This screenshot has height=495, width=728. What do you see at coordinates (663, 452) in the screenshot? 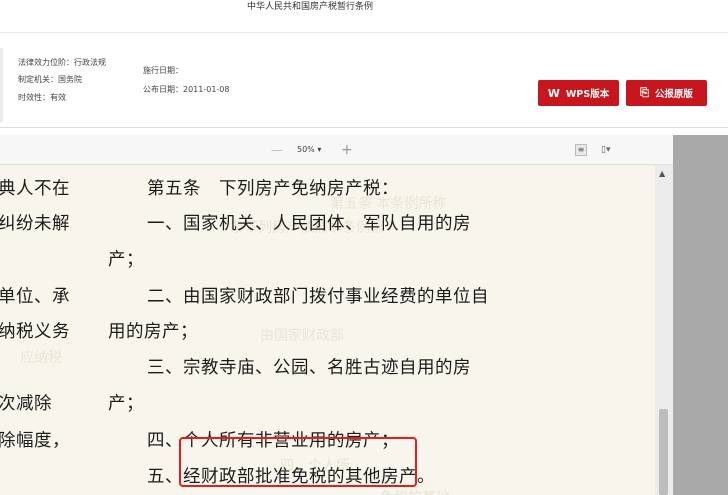
I see `scrollbar-thumb` at bounding box center [663, 452].